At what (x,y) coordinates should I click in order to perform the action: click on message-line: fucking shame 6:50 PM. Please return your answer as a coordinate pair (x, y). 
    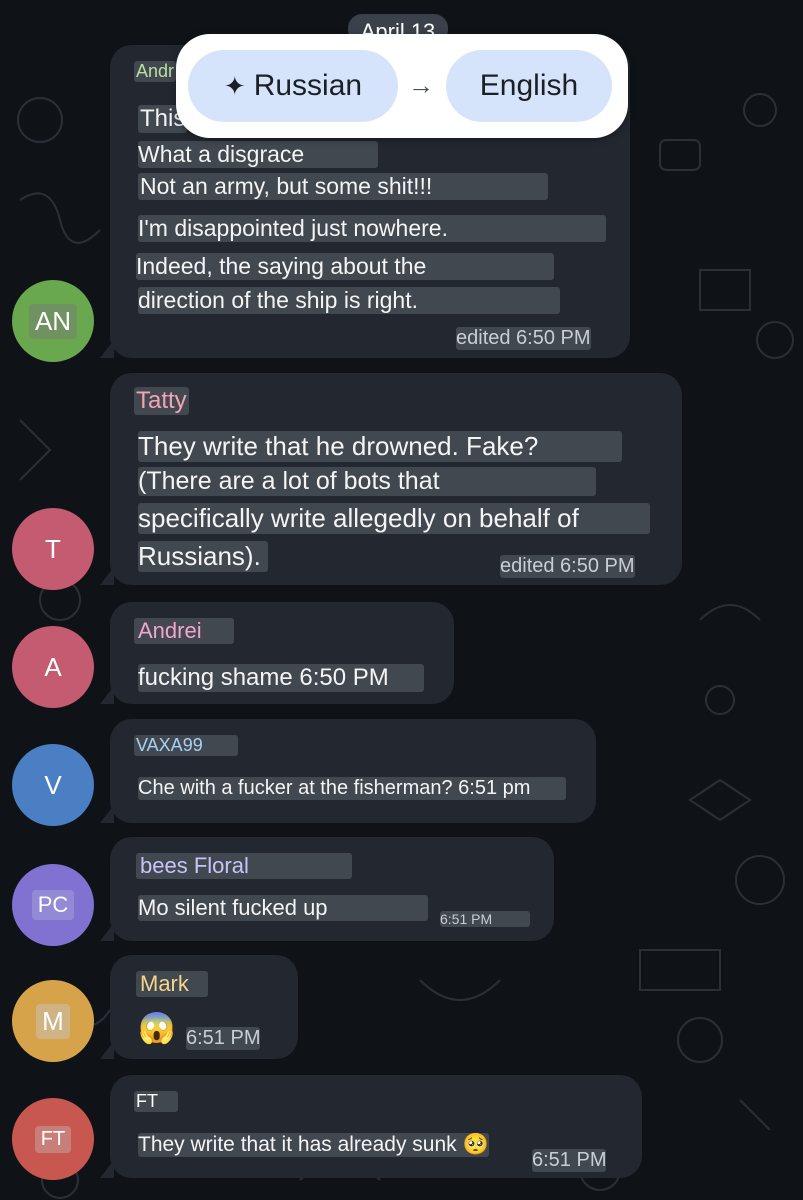
    Looking at the image, I should click on (281, 678).